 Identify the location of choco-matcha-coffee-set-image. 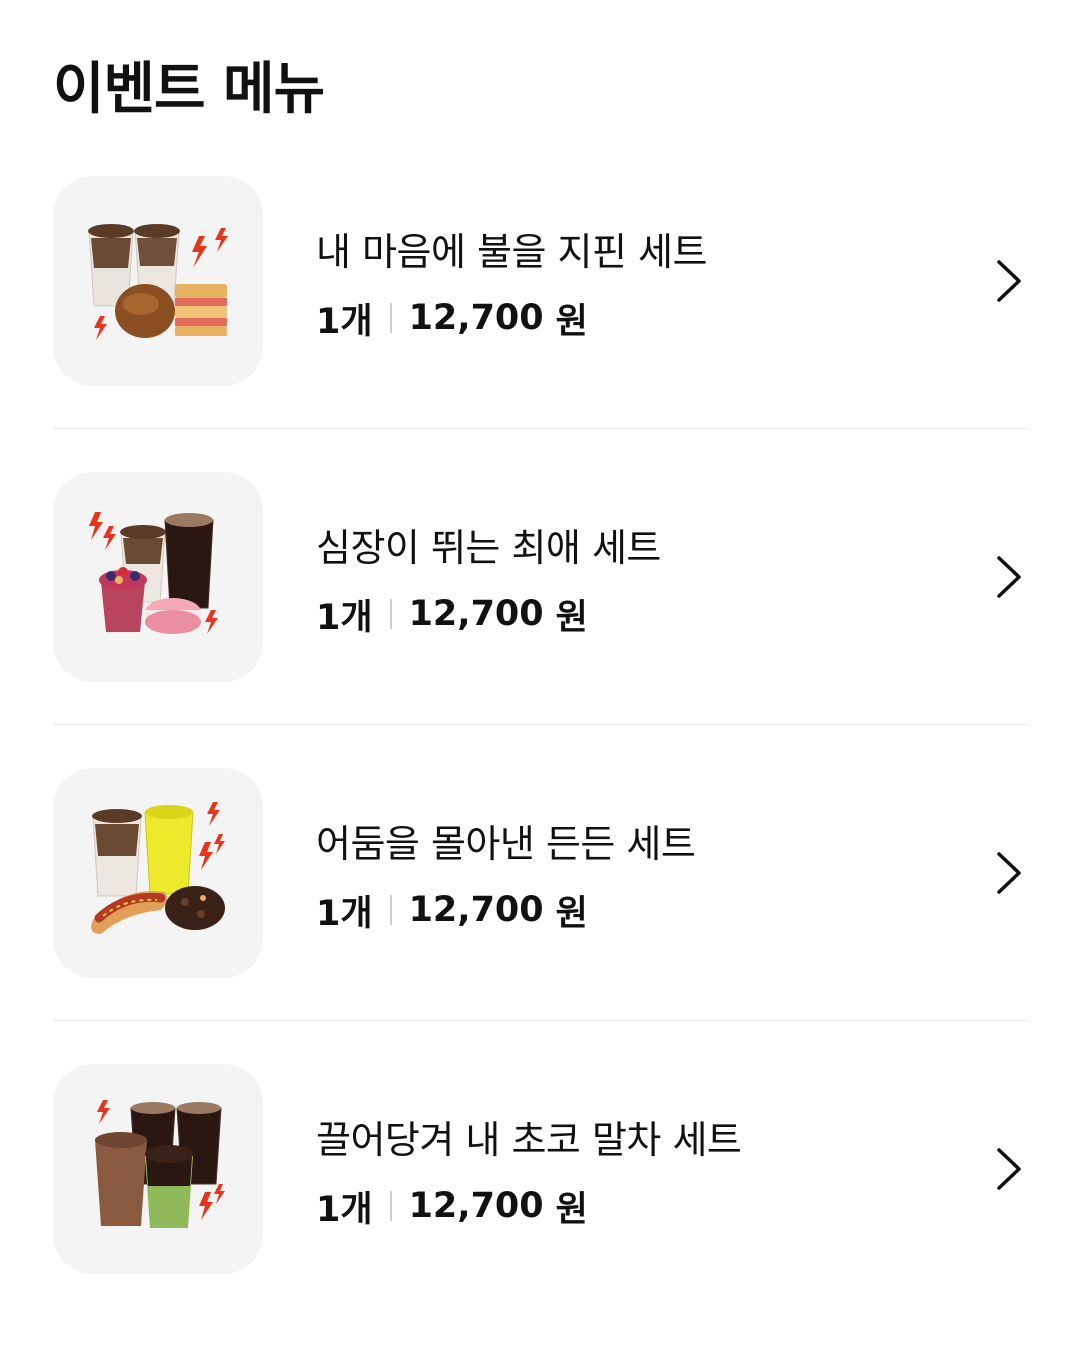
(160, 1164).